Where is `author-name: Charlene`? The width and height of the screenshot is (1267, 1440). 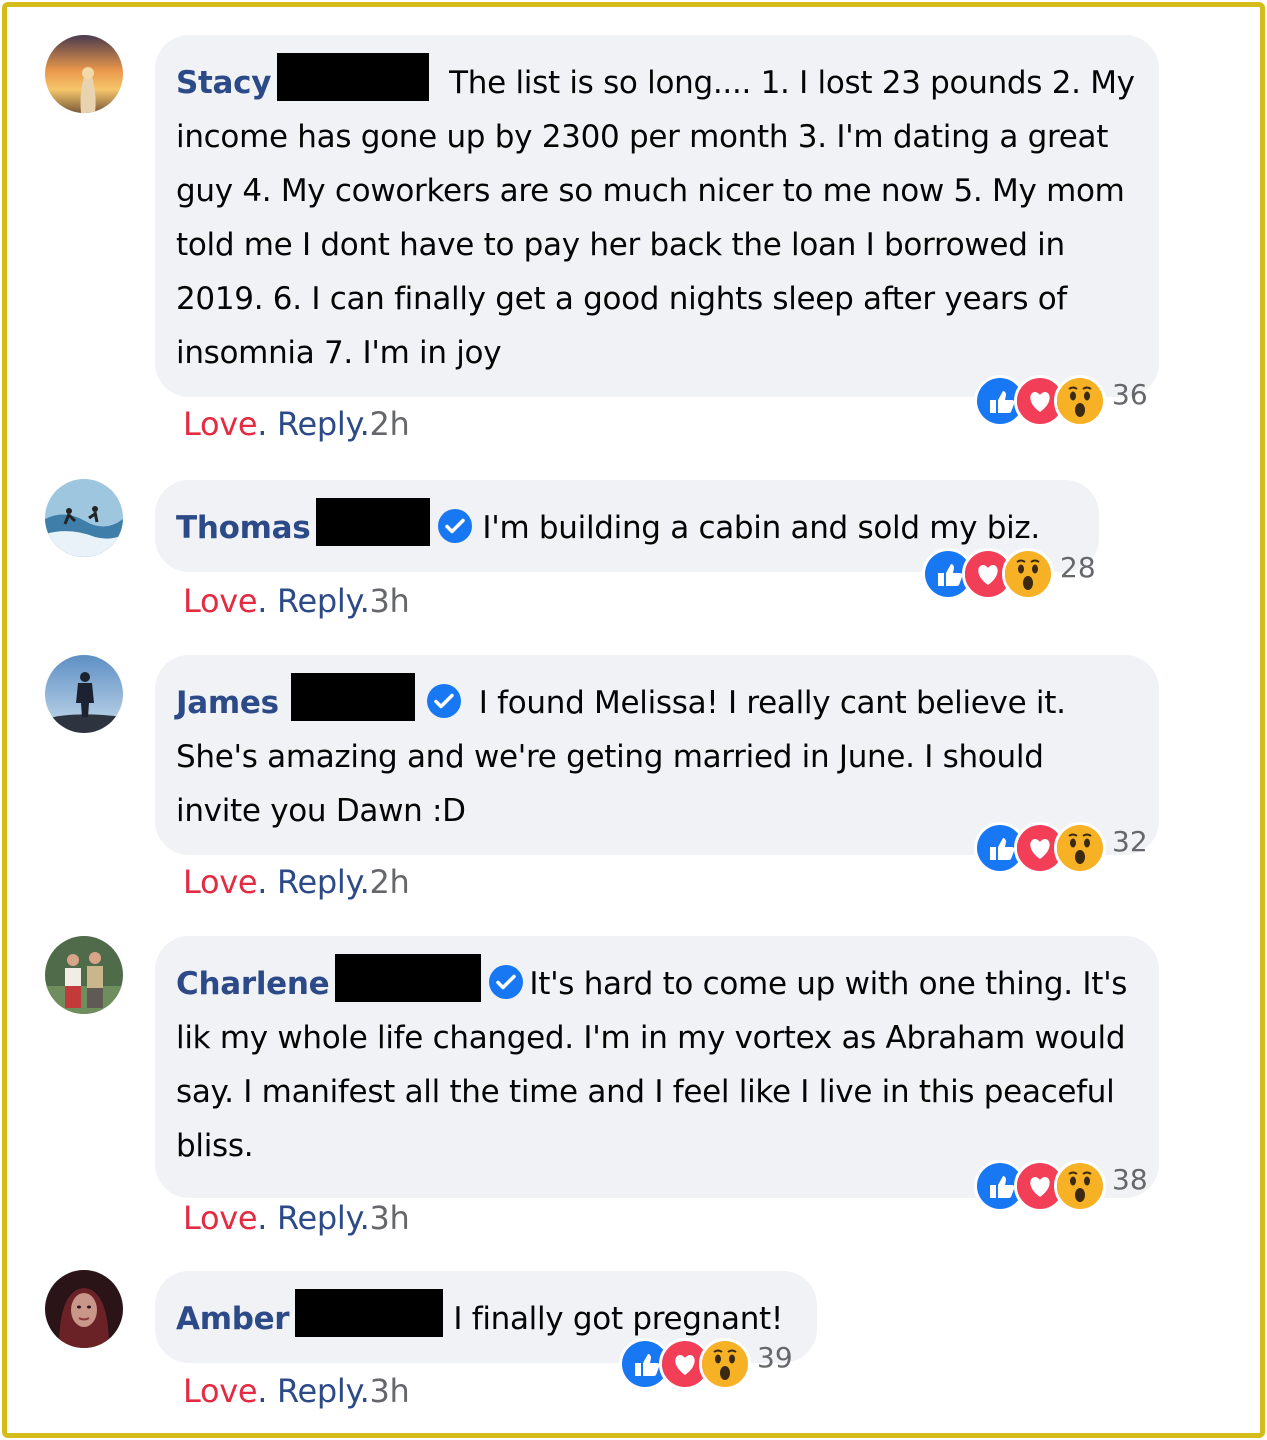
author-name: Charlene is located at coordinates (253, 984).